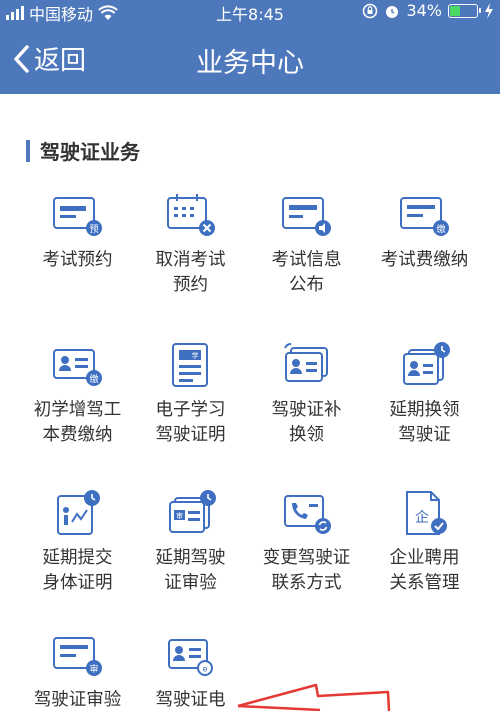 This screenshot has width=500, height=711. What do you see at coordinates (424, 570) in the screenshot?
I see `service-label: 企业聘用 关系管理` at bounding box center [424, 570].